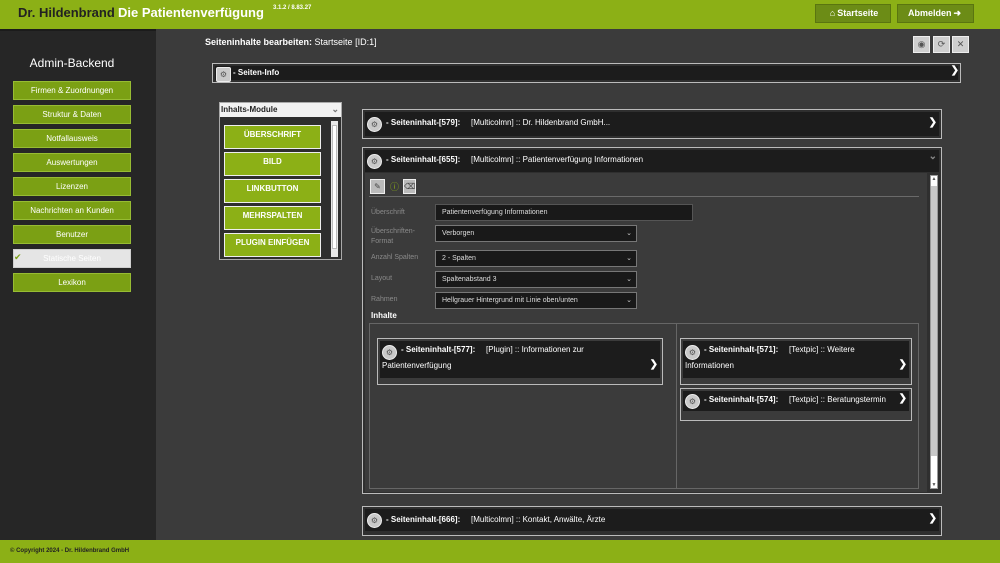 The width and height of the screenshot is (1000, 563). What do you see at coordinates (382, 278) in the screenshot?
I see `layout-label: Layout` at bounding box center [382, 278].